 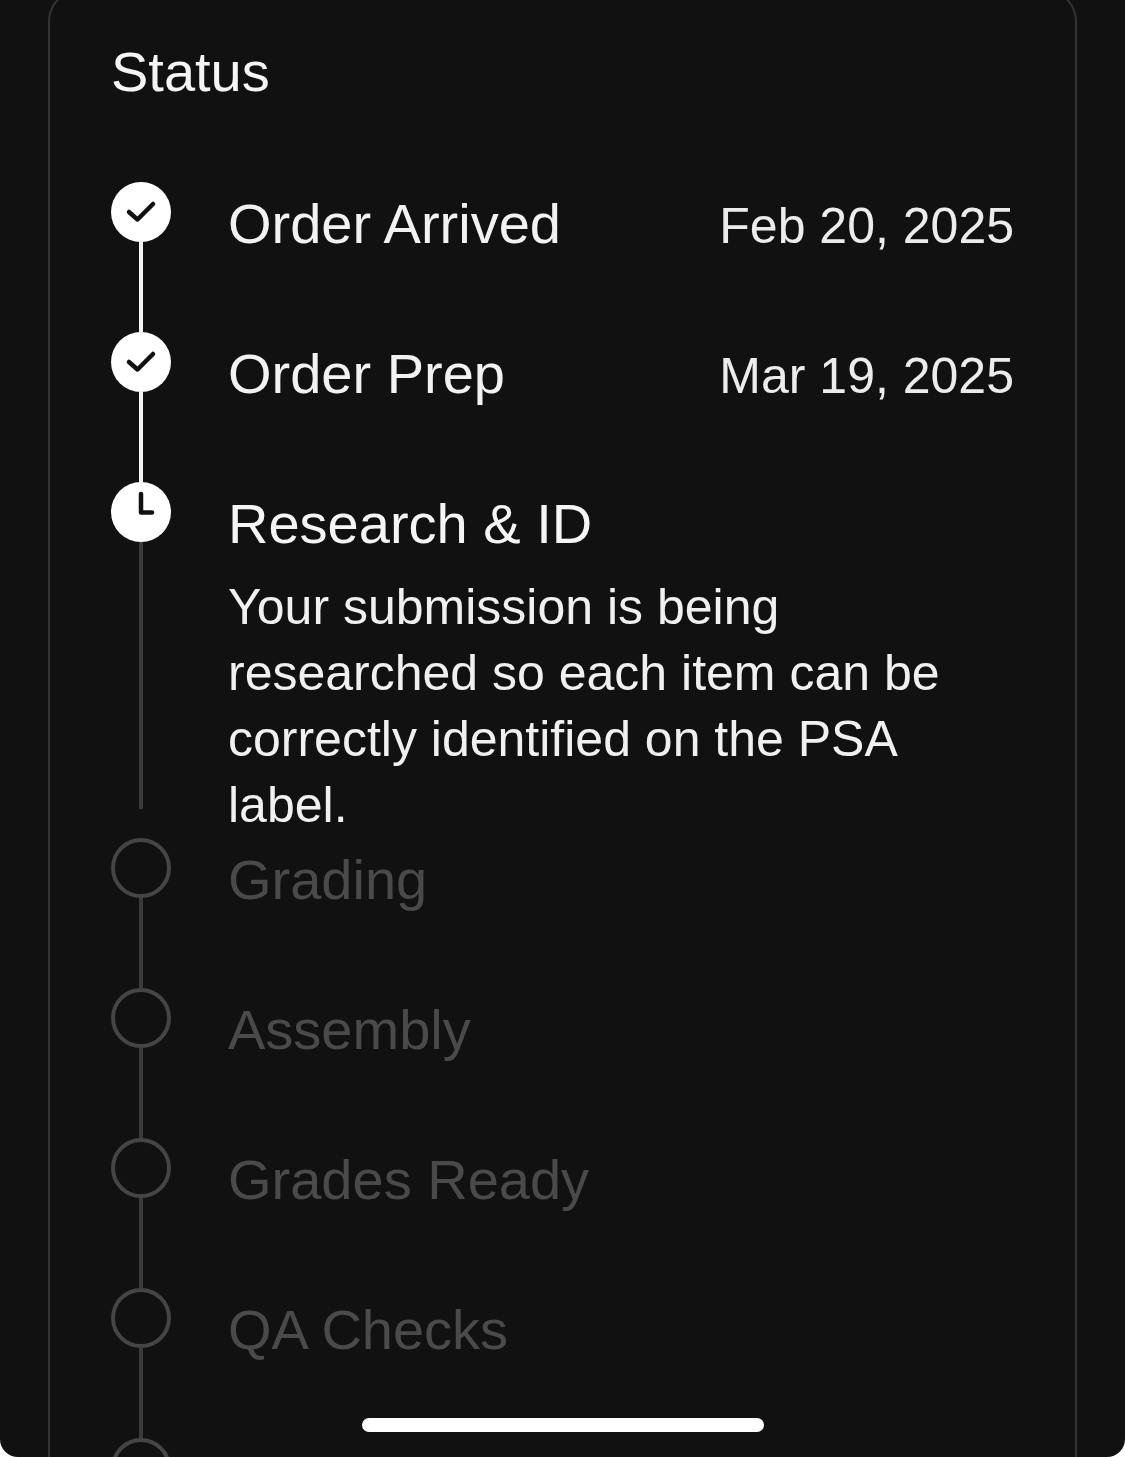 I want to click on card-title: Status, so click(x=191, y=72).